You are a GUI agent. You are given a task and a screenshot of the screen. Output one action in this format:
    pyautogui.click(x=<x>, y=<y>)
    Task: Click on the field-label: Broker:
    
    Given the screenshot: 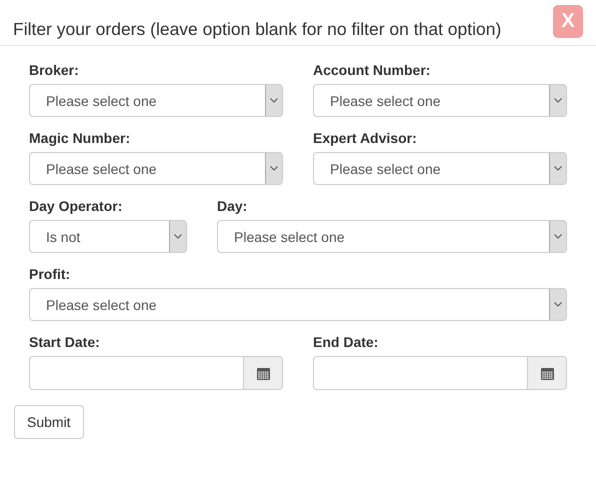 What is the action you would take?
    pyautogui.click(x=54, y=70)
    